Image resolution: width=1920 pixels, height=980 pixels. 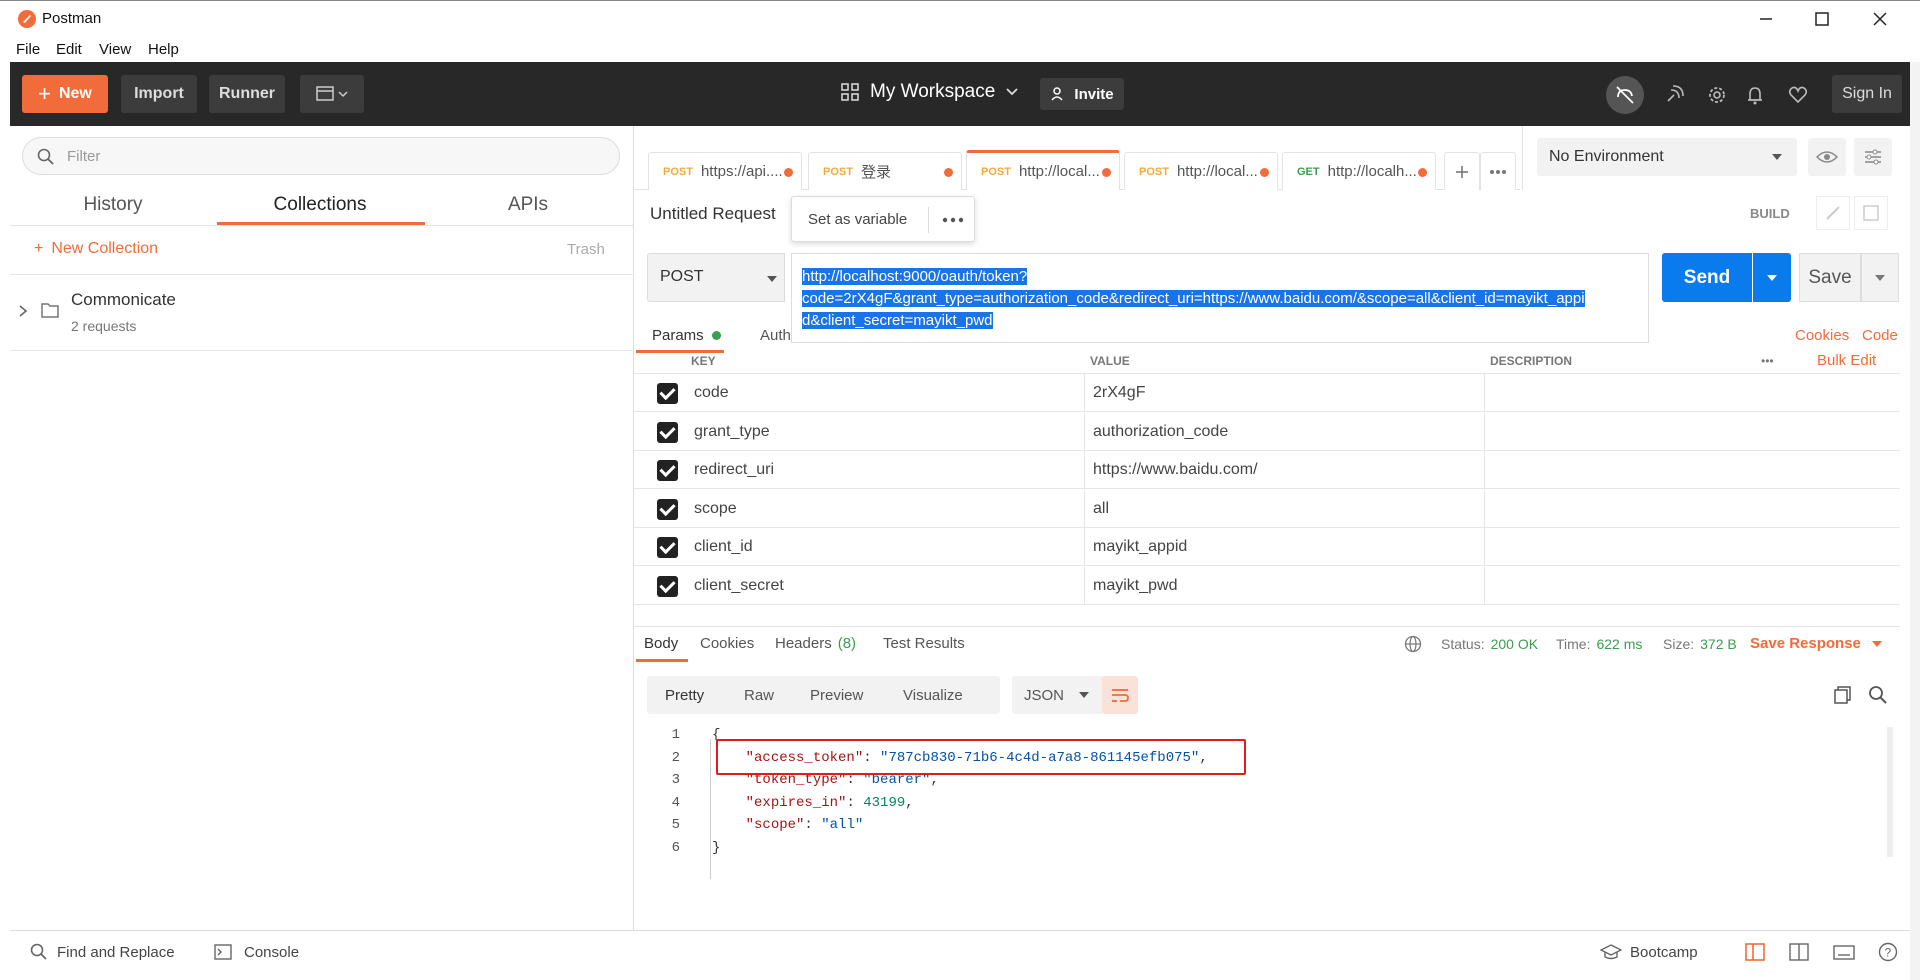 I want to click on ellipsis-icon: •••, so click(x=1767, y=361).